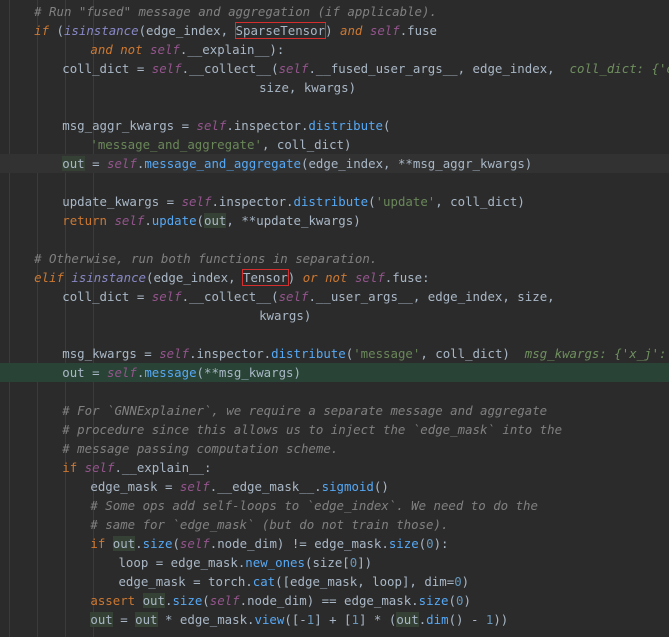  I want to click on code-text: msg_aggr_kwargs =, so click(129, 125).